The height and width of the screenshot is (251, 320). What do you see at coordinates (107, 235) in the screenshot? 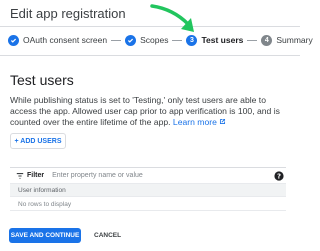
I see `cancel-button: CANCEL` at bounding box center [107, 235].